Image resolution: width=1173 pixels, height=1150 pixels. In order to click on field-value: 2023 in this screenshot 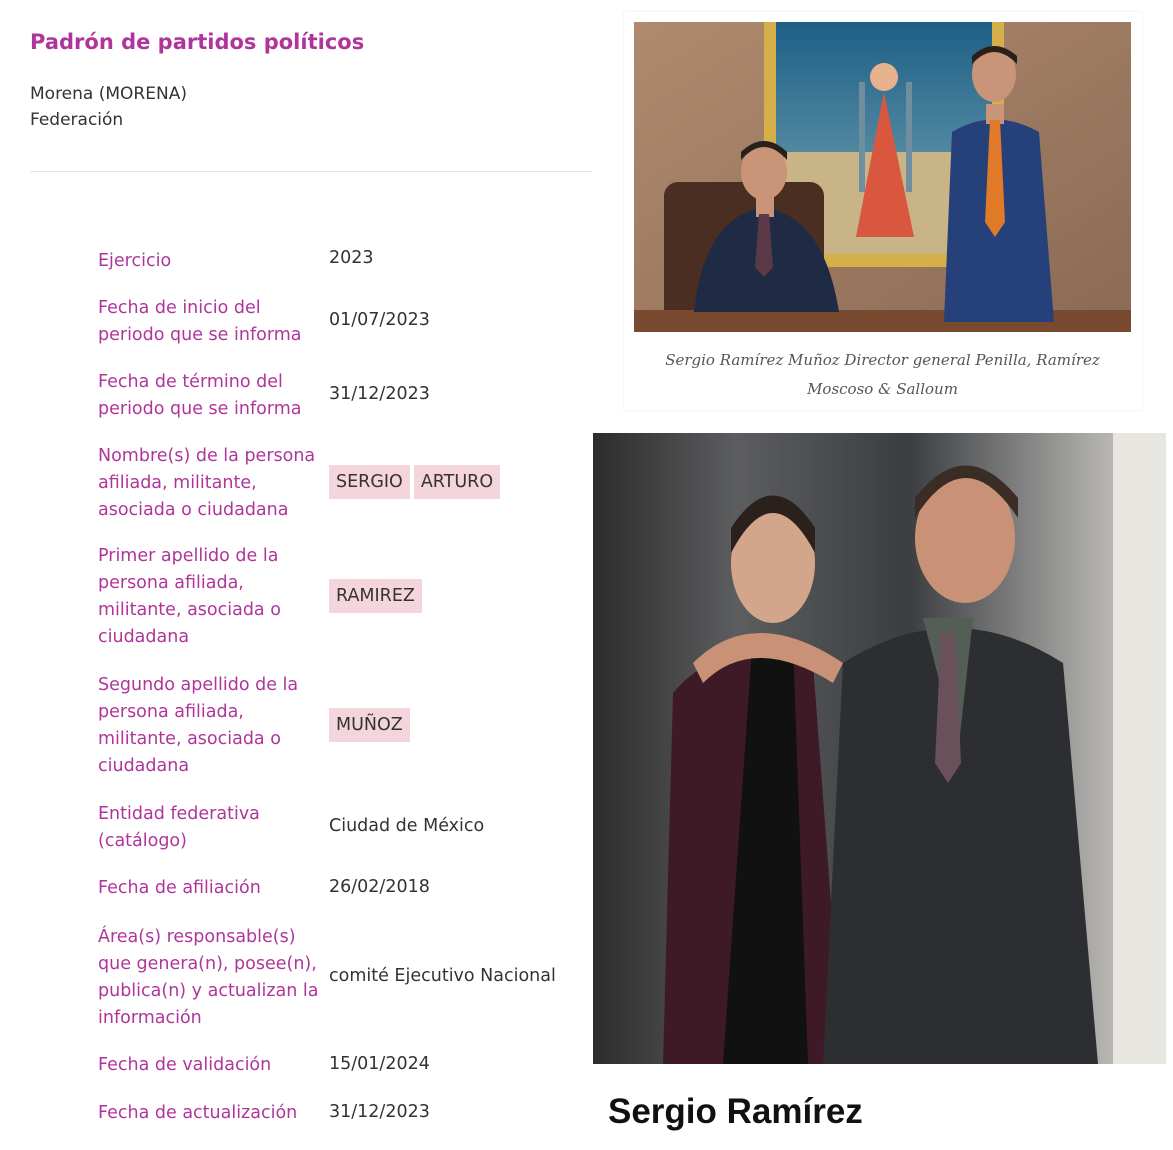, I will do `click(351, 258)`.